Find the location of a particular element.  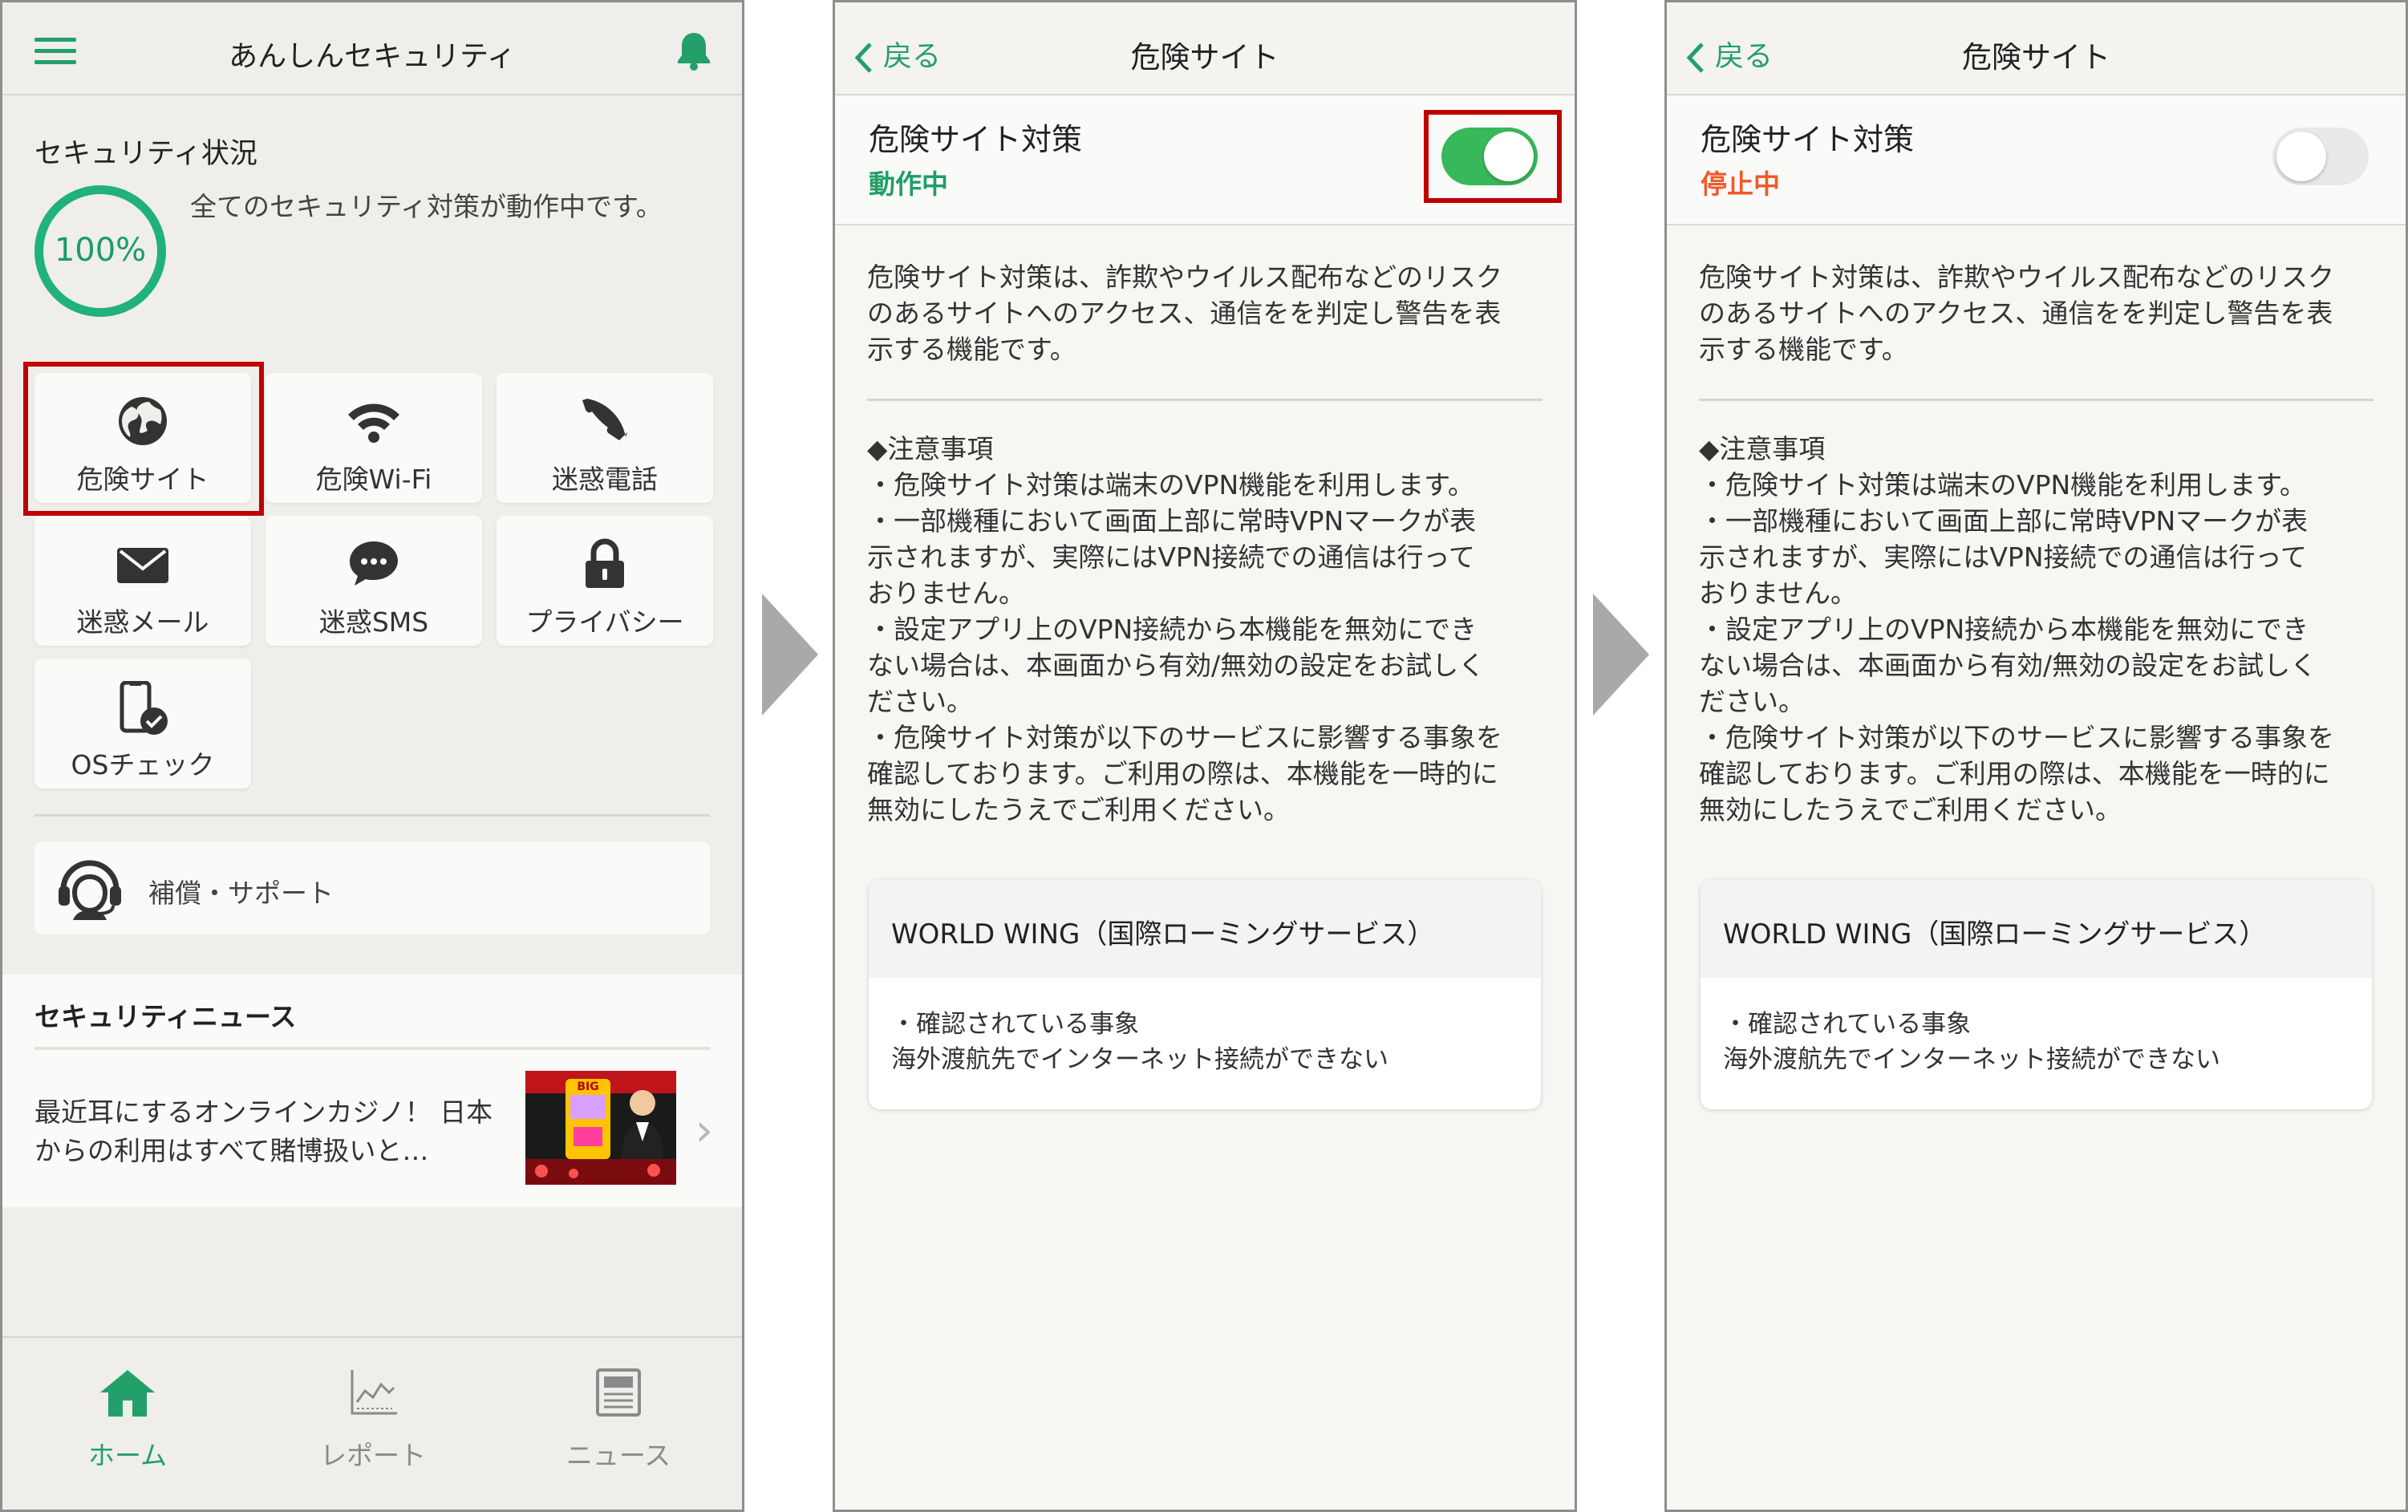

tile-label: 危険Wi-Fi is located at coordinates (374, 479).